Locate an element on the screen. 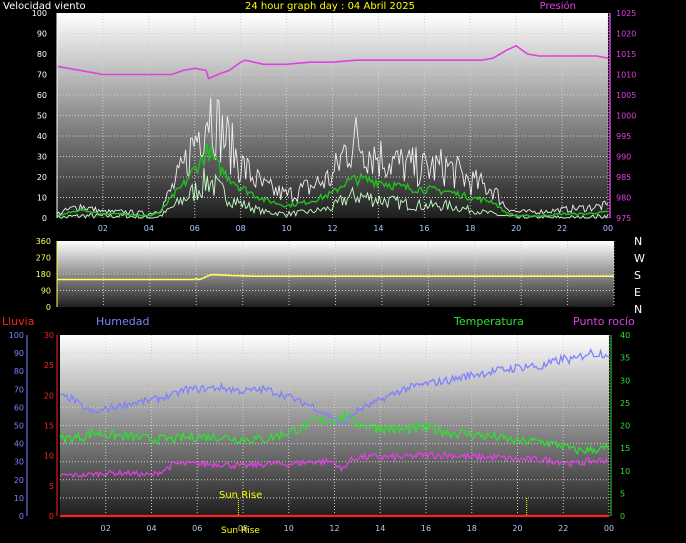 The width and height of the screenshot is (686, 543). compass-label: S is located at coordinates (637, 275).